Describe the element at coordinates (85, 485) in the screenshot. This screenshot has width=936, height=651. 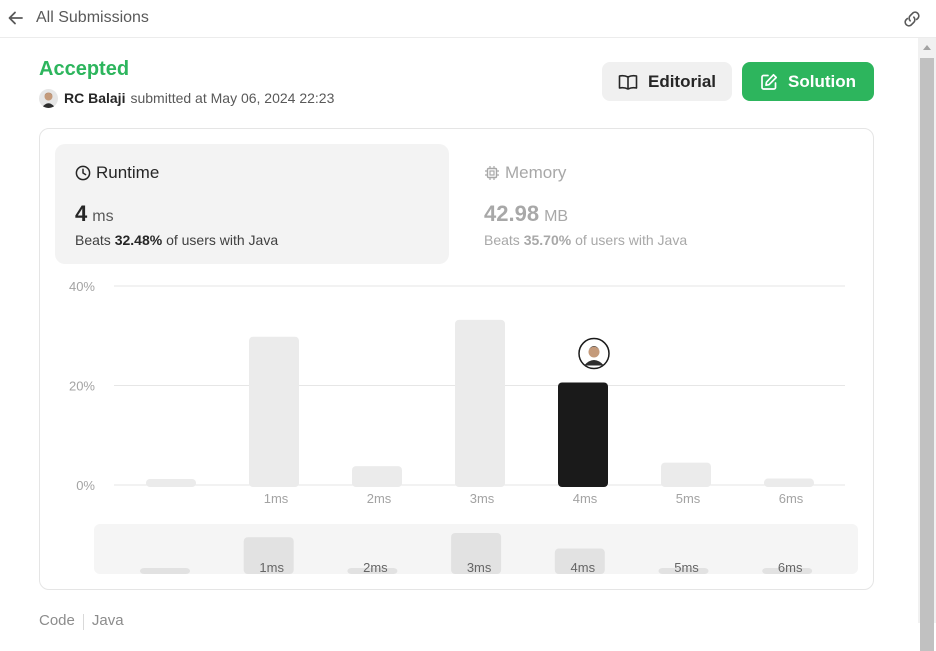
I see `y-tick-label: 0%` at that location.